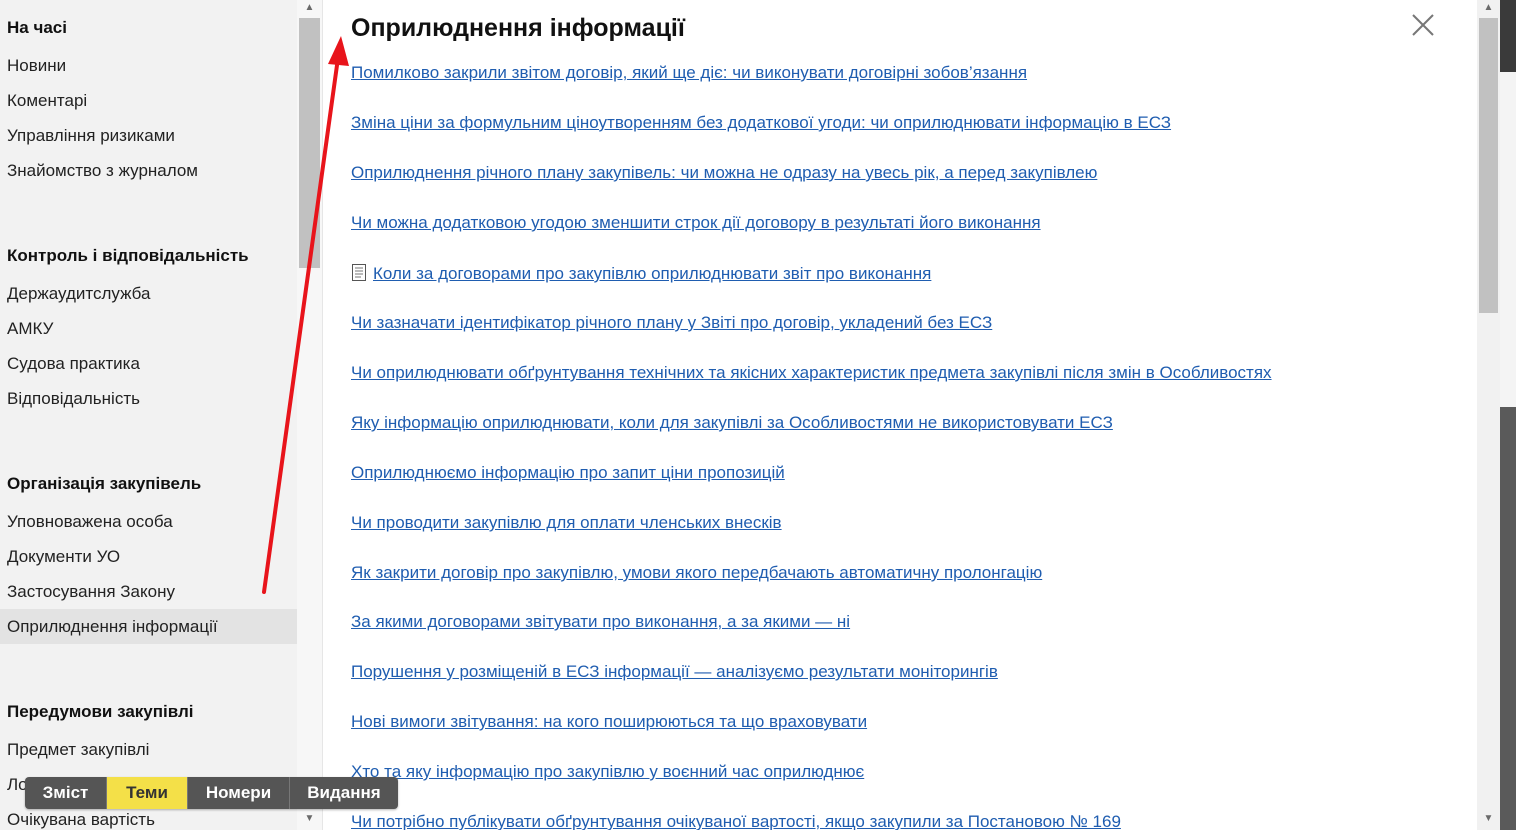 The width and height of the screenshot is (1516, 830). Describe the element at coordinates (148, 591) in the screenshot. I see `sidebar-item-law-application: Застосування Закону` at that location.